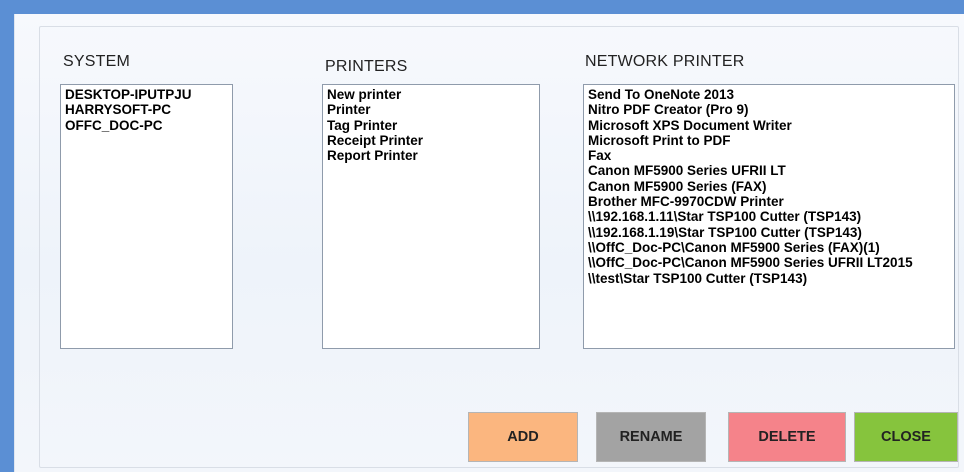 This screenshot has width=964, height=472. Describe the element at coordinates (787, 437) in the screenshot. I see `delete-button: DELETE` at that location.